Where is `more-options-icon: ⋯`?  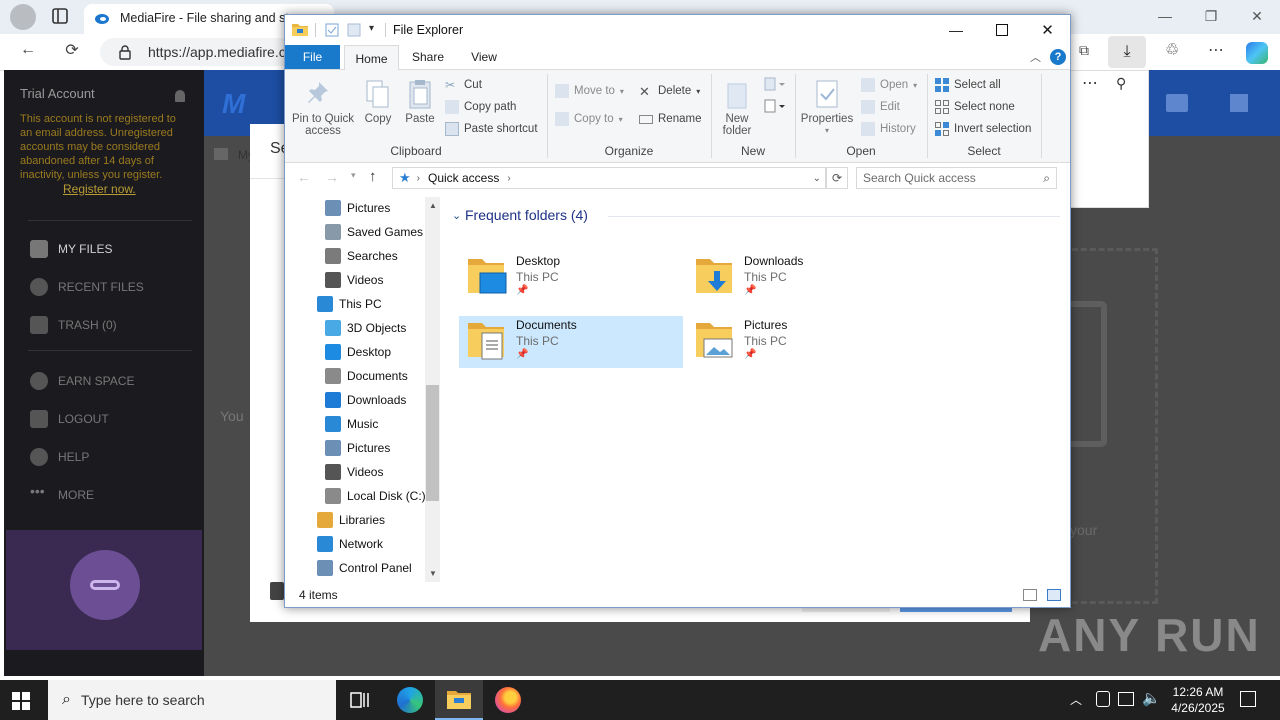 more-options-icon: ⋯ is located at coordinates (1090, 83).